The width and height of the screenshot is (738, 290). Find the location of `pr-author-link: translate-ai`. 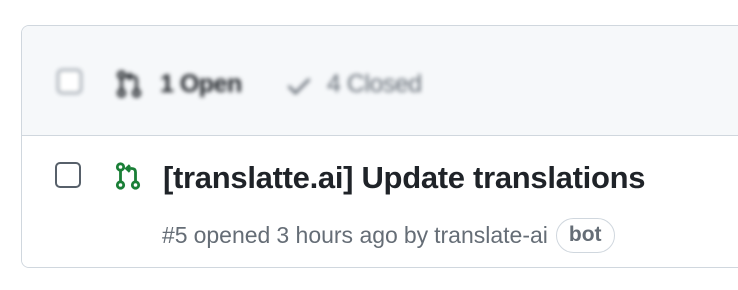

pr-author-link: translate-ai is located at coordinates (491, 235).